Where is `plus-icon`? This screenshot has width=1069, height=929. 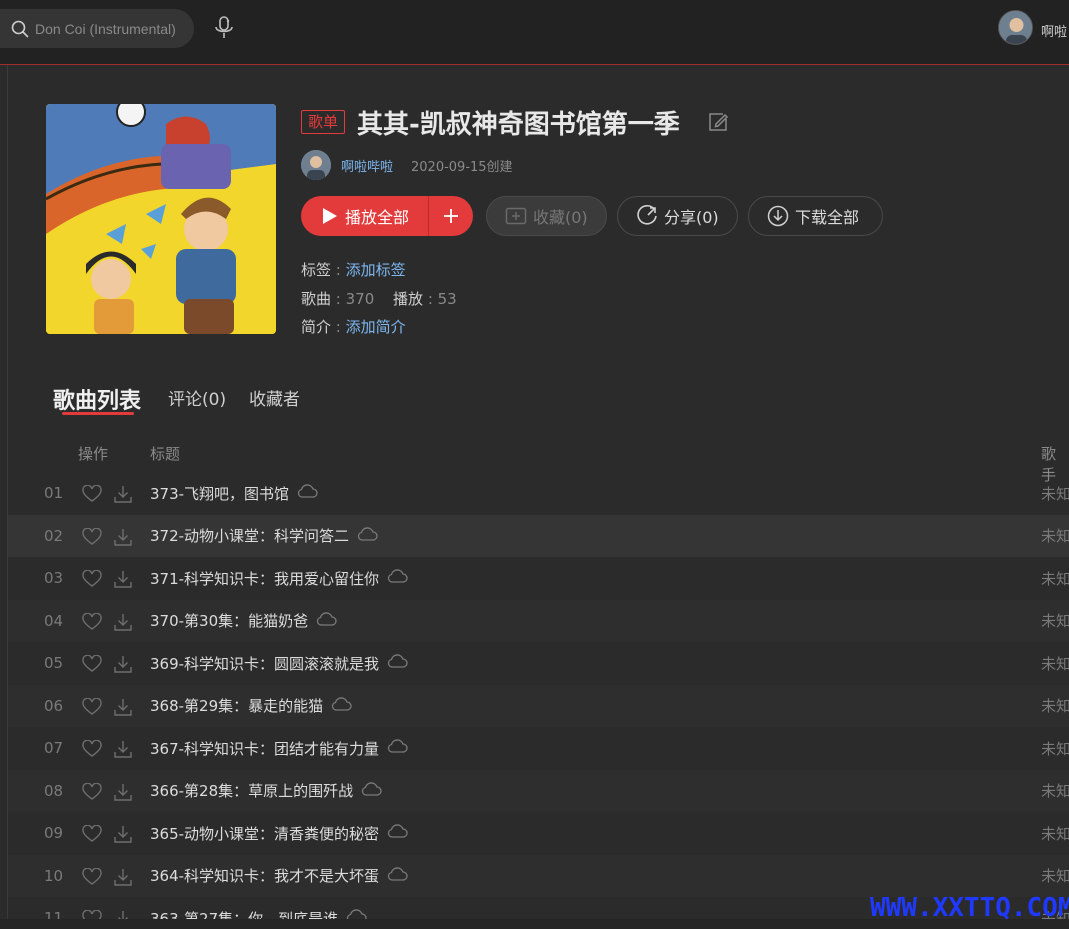
plus-icon is located at coordinates (451, 216).